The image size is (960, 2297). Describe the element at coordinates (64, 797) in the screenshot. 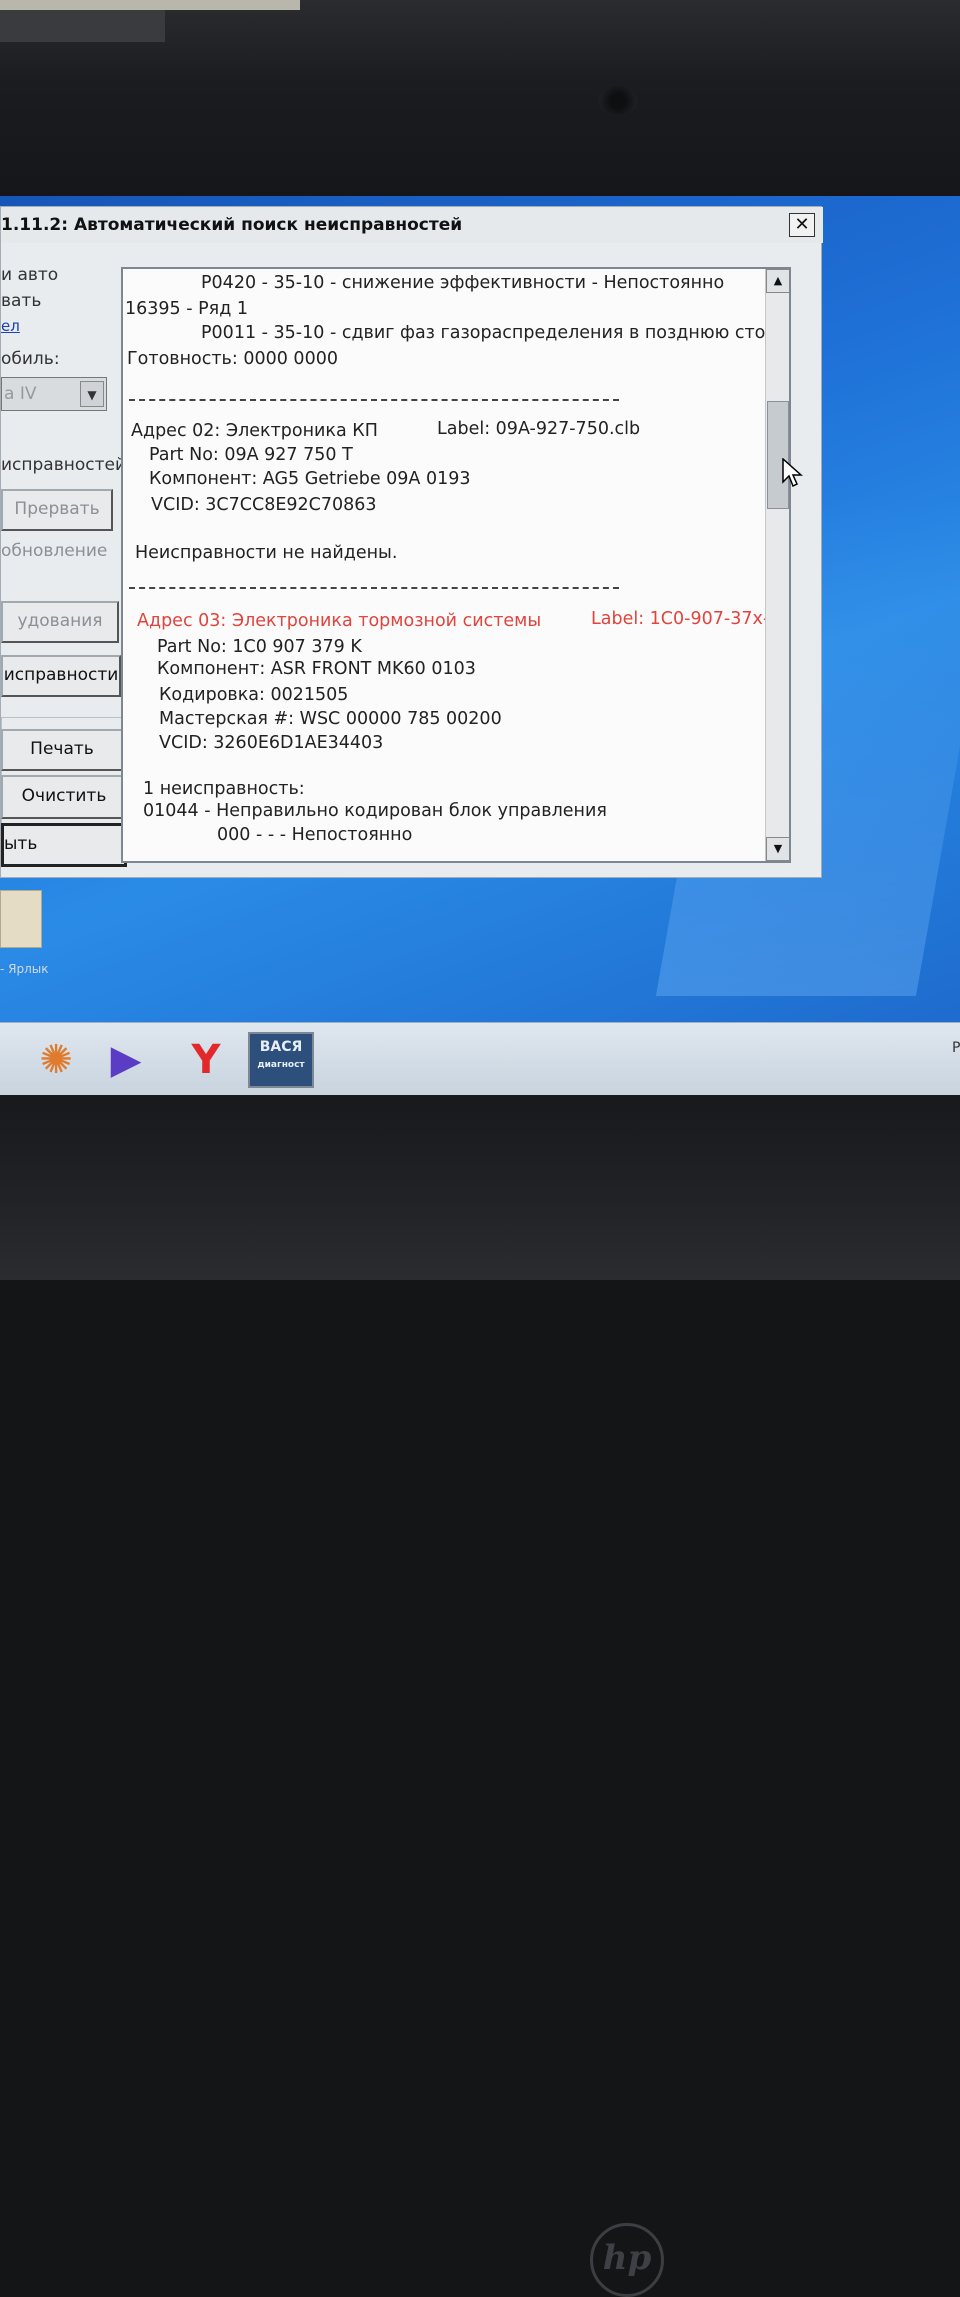

I see `clear-button: Очистить` at that location.